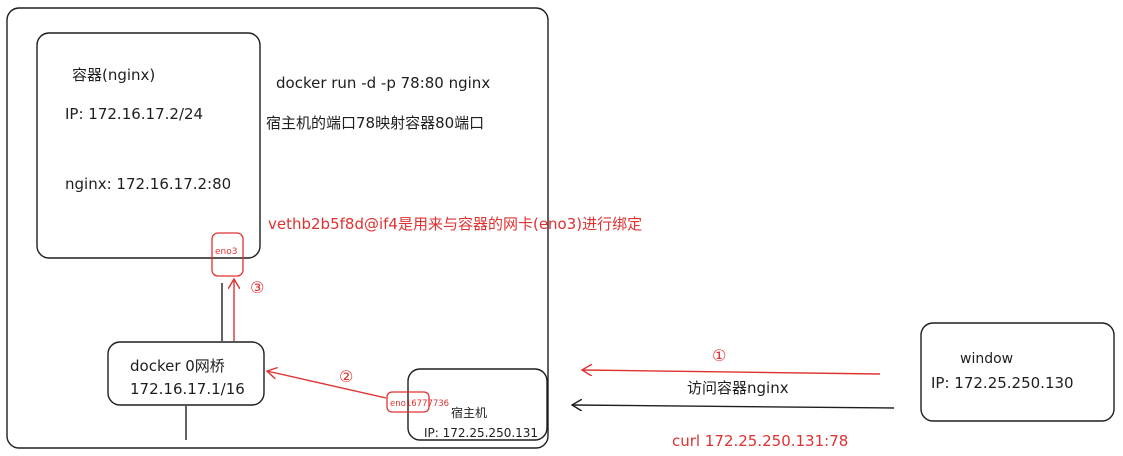 This screenshot has height=456, width=1123. Describe the element at coordinates (760, 441) in the screenshot. I see `curl-command: curl 172.25.250.131:78` at that location.